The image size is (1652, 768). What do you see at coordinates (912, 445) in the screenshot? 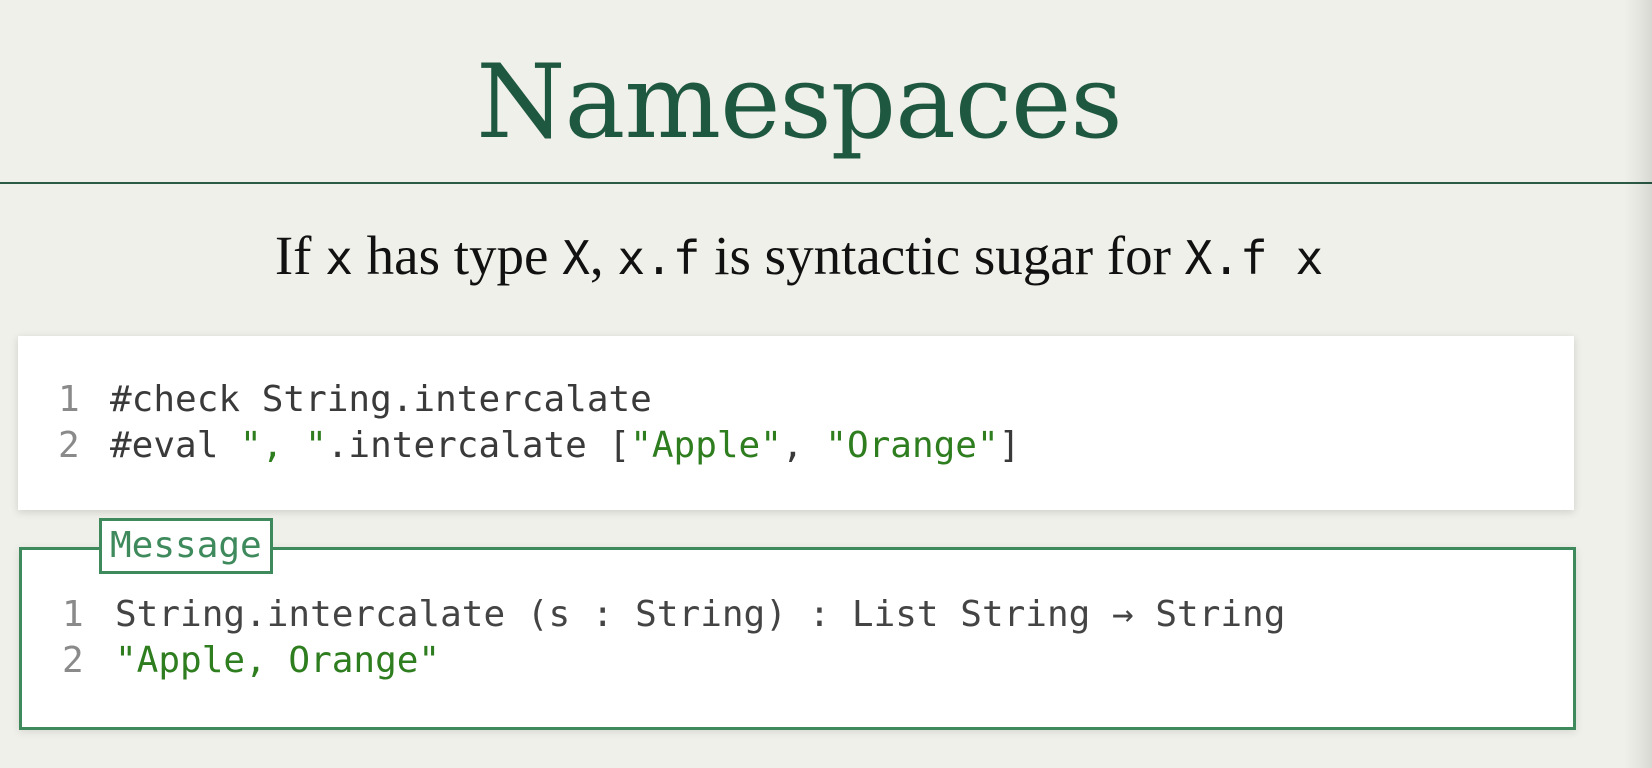
I see `string-literal: "Orange"` at bounding box center [912, 445].